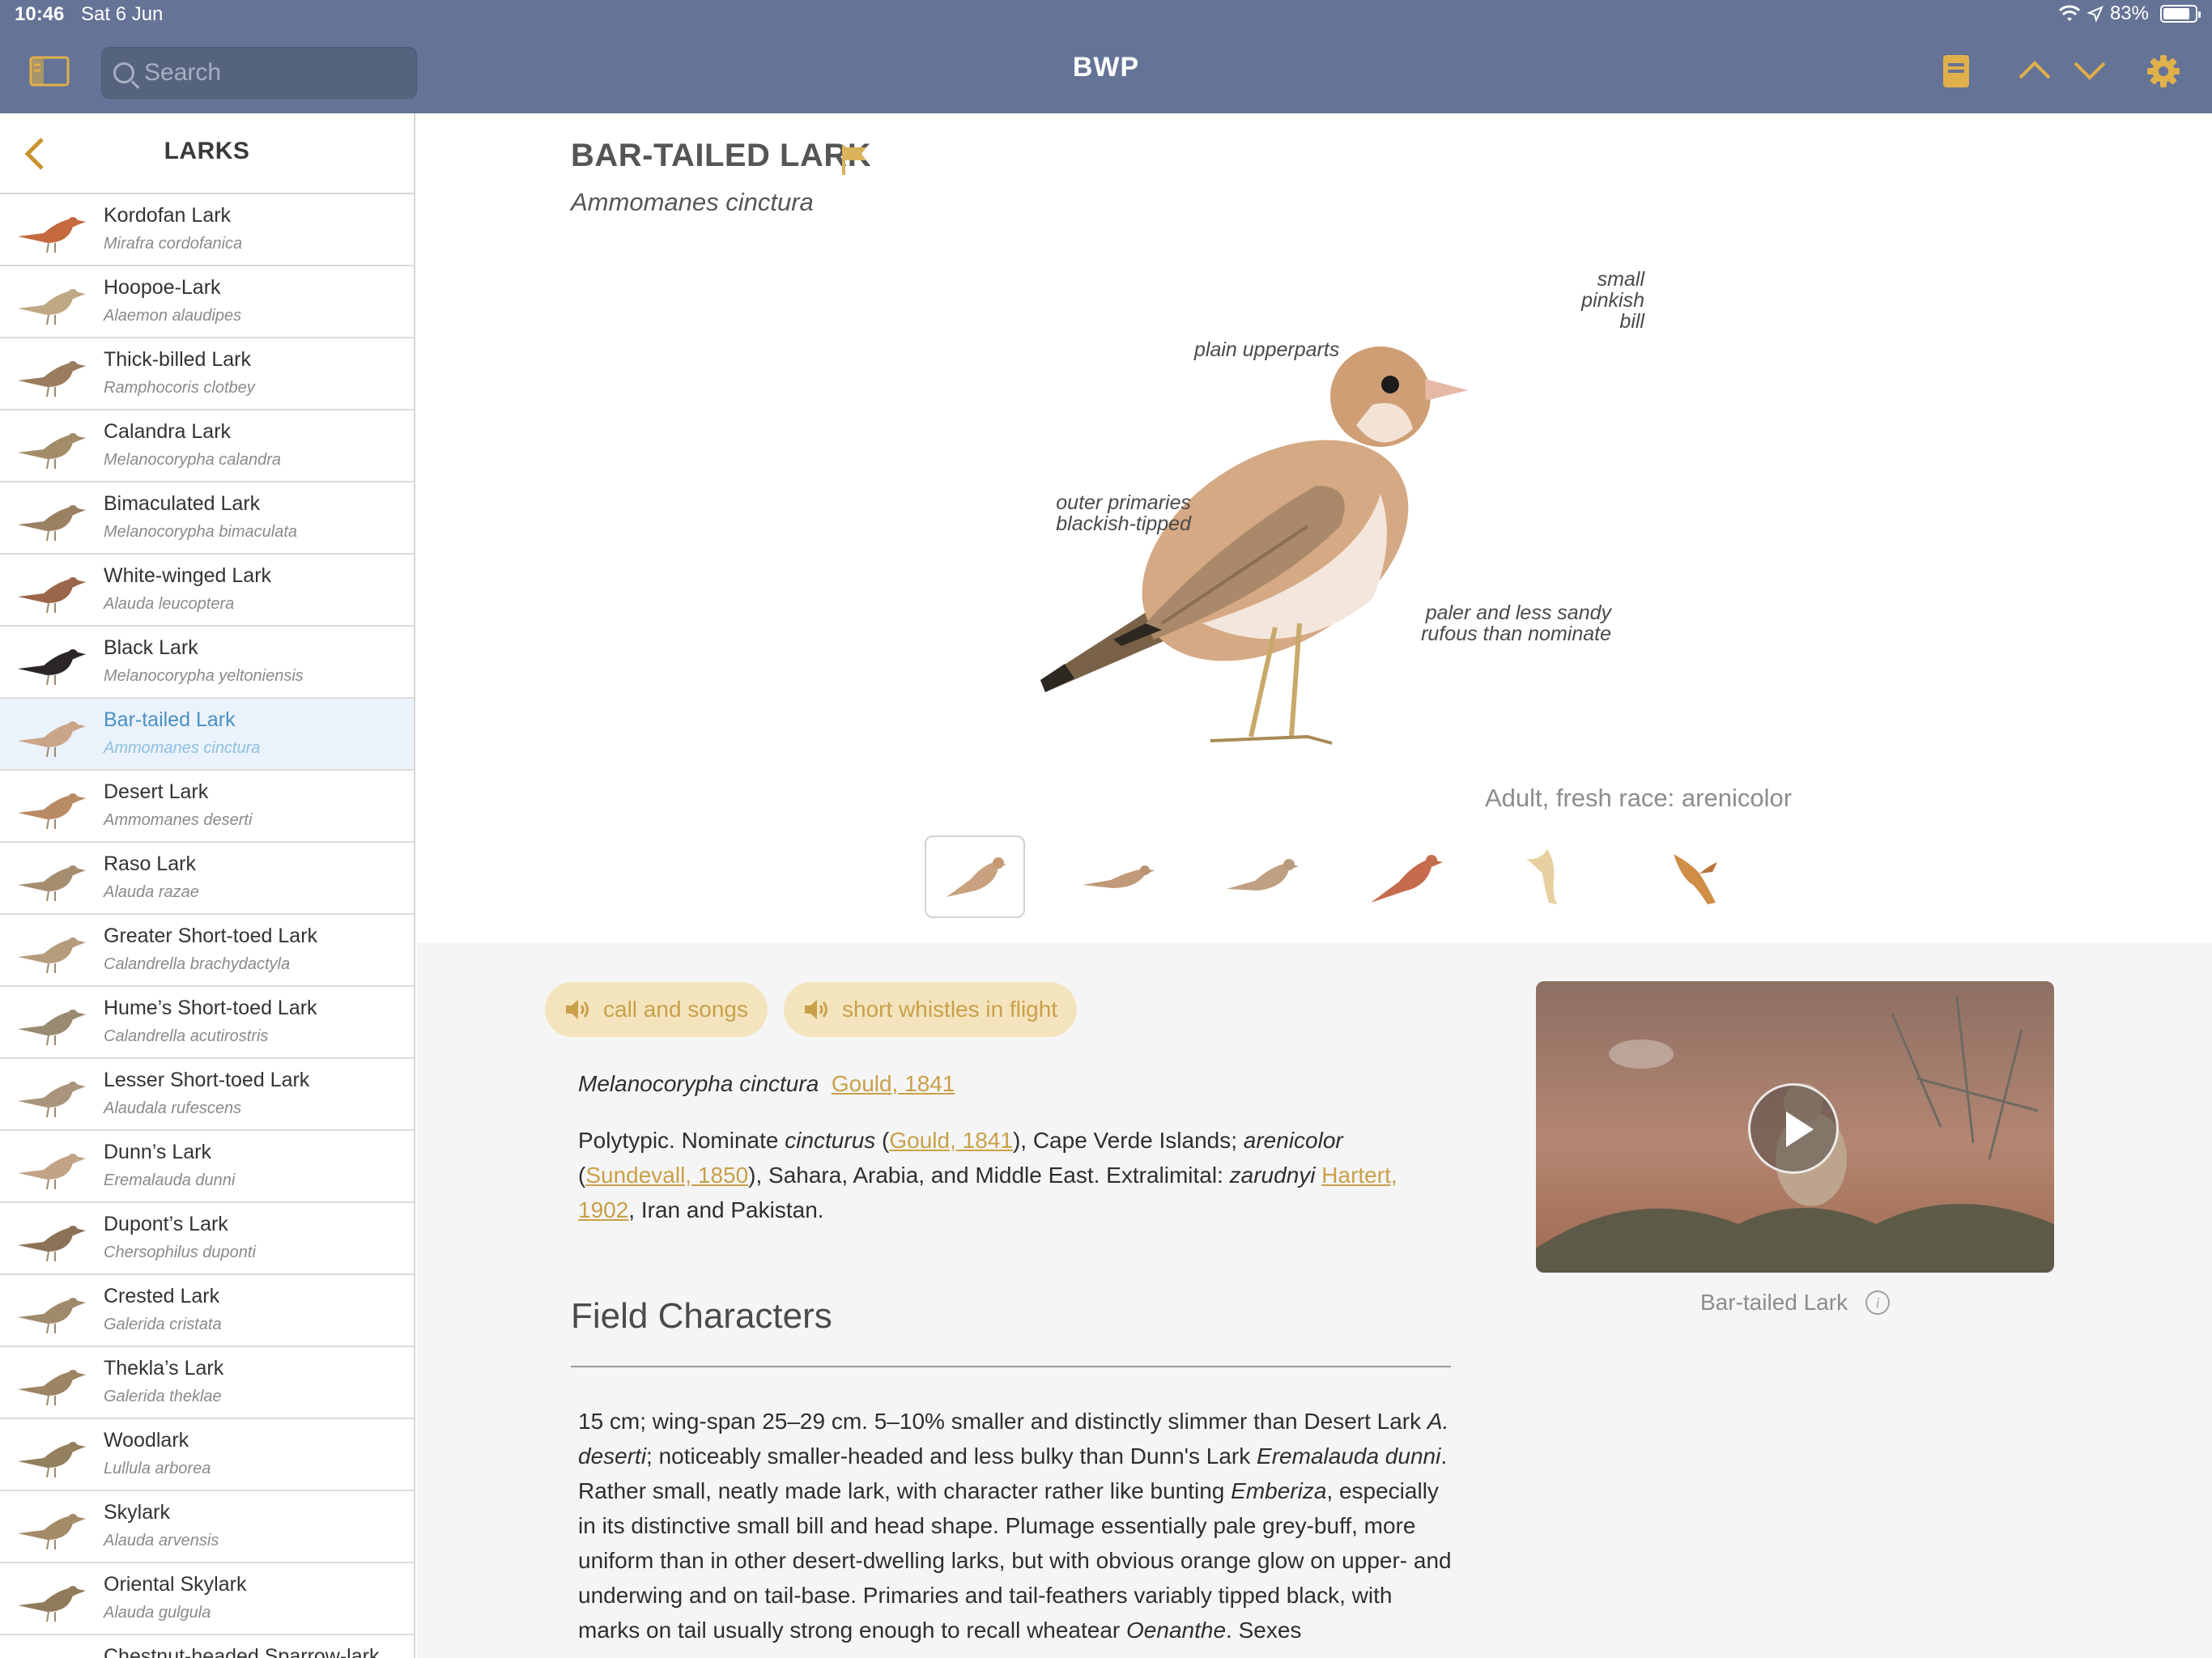 The width and height of the screenshot is (2212, 1658). Describe the element at coordinates (164, 1368) in the screenshot. I see `species-common-name: Thekla’s Lark` at that location.